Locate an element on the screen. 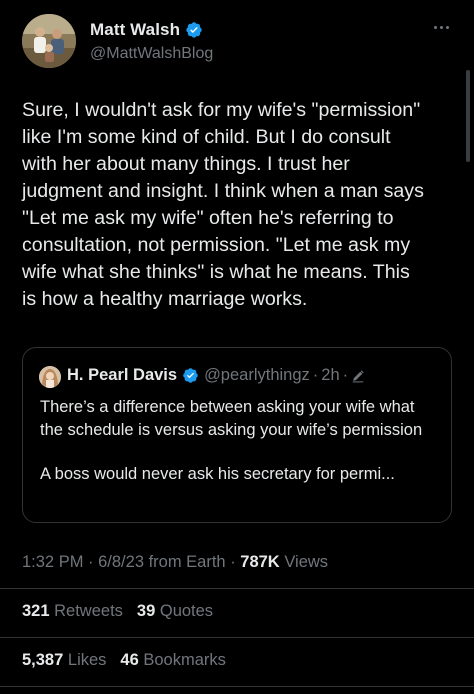 This screenshot has width=474, height=694. stats-row-likes: 5,387 Likes 46 Bookmarks is located at coordinates (124, 660).